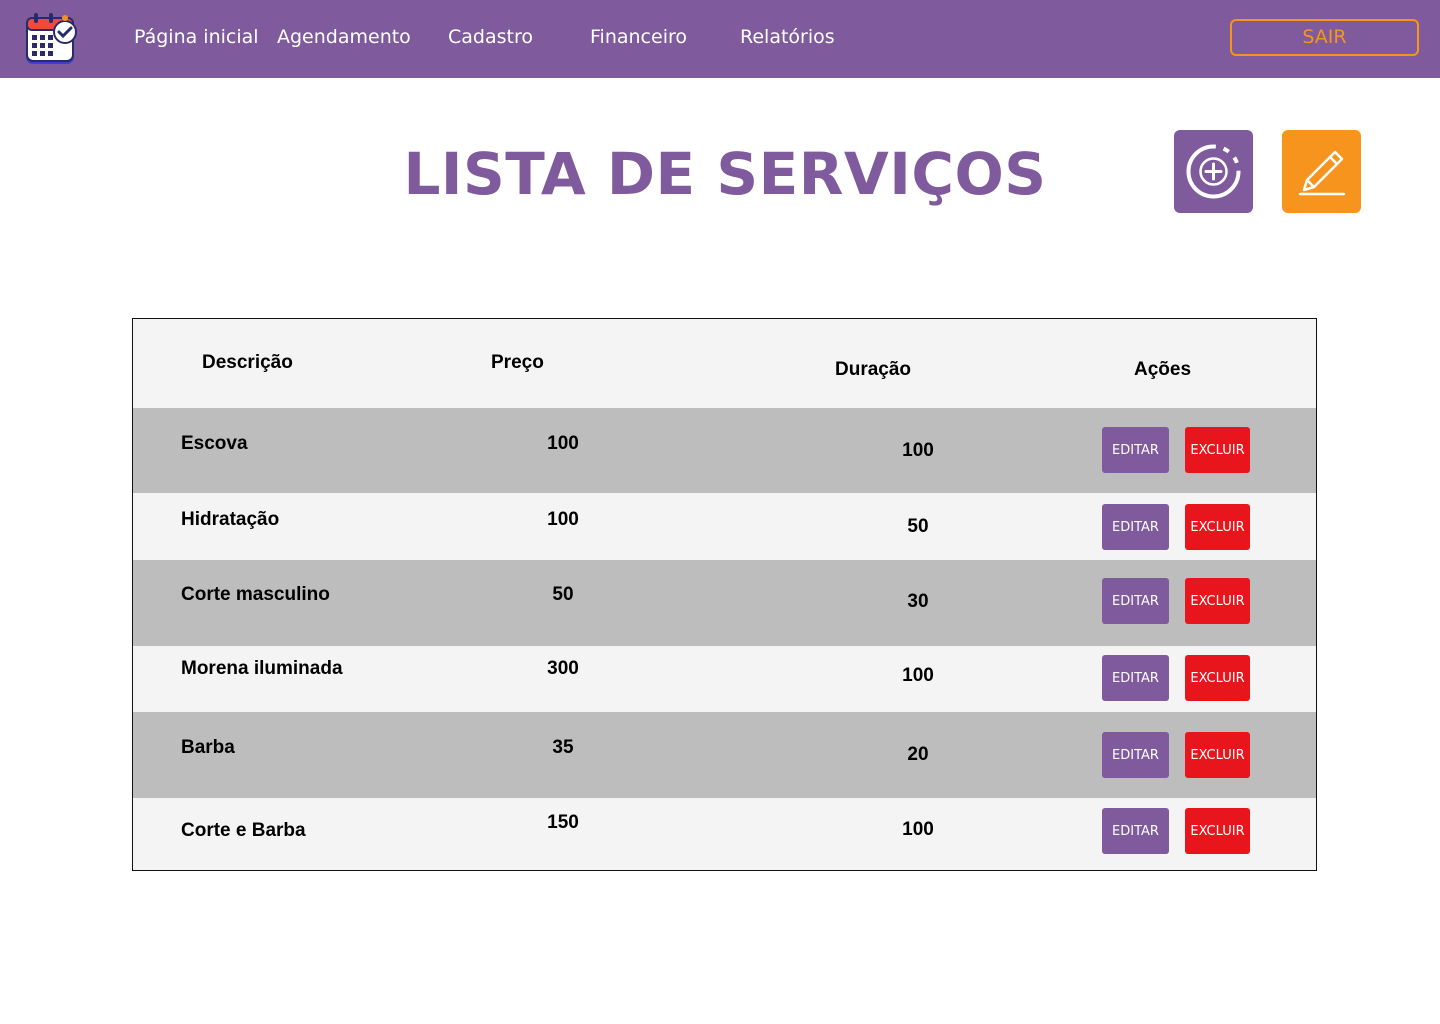  Describe the element at coordinates (243, 830) in the screenshot. I see `cell-descricao: Corte e Barba` at that location.